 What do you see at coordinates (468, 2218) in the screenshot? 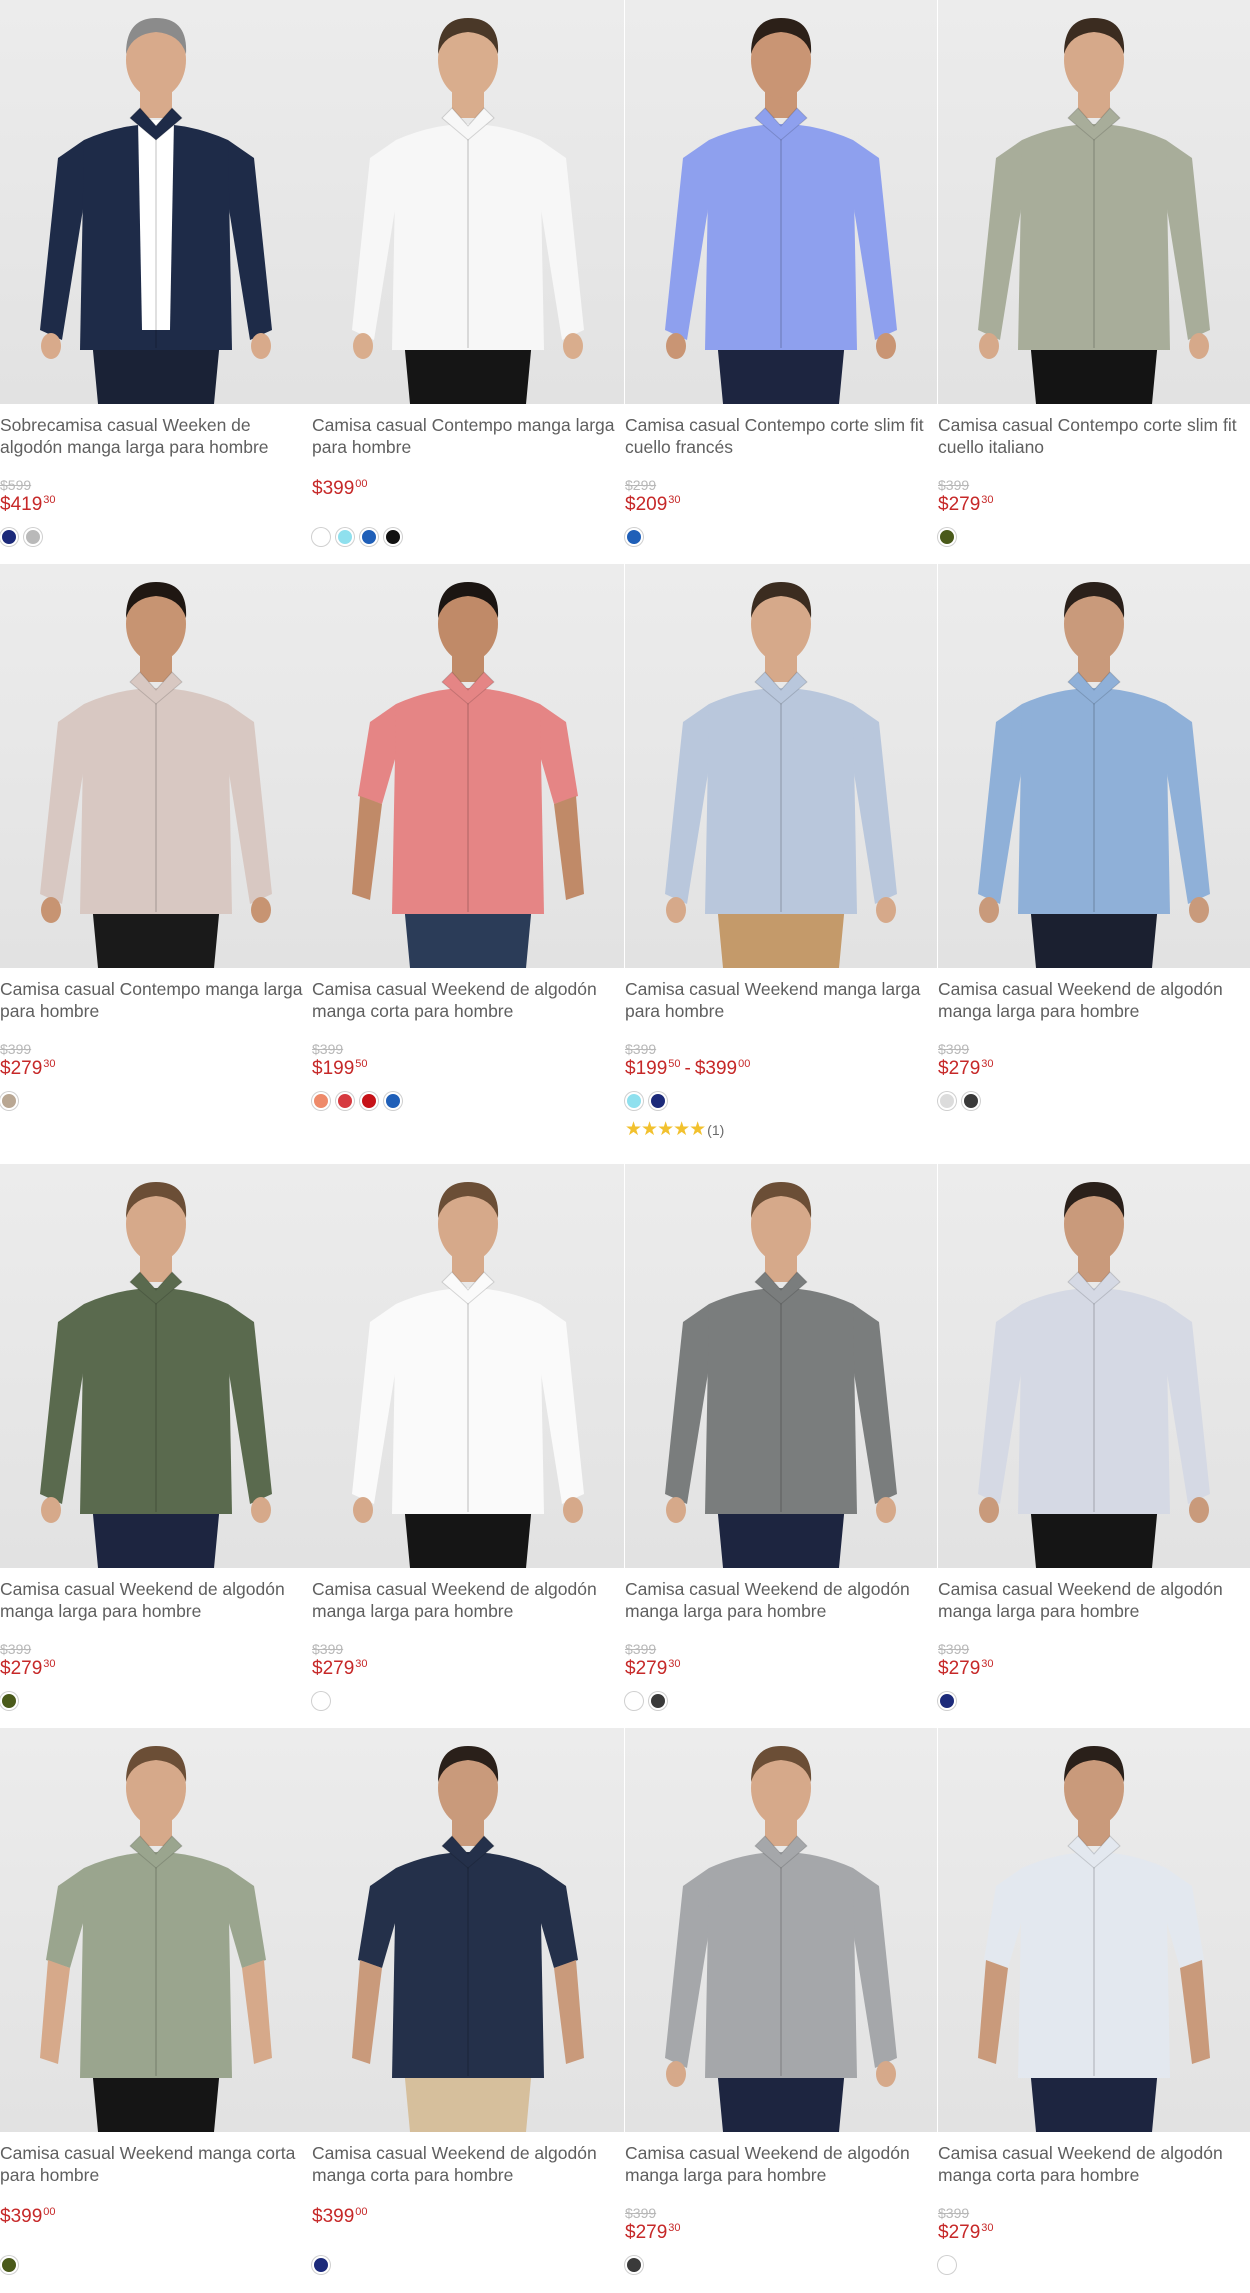
I see `current-price: $39900` at bounding box center [468, 2218].